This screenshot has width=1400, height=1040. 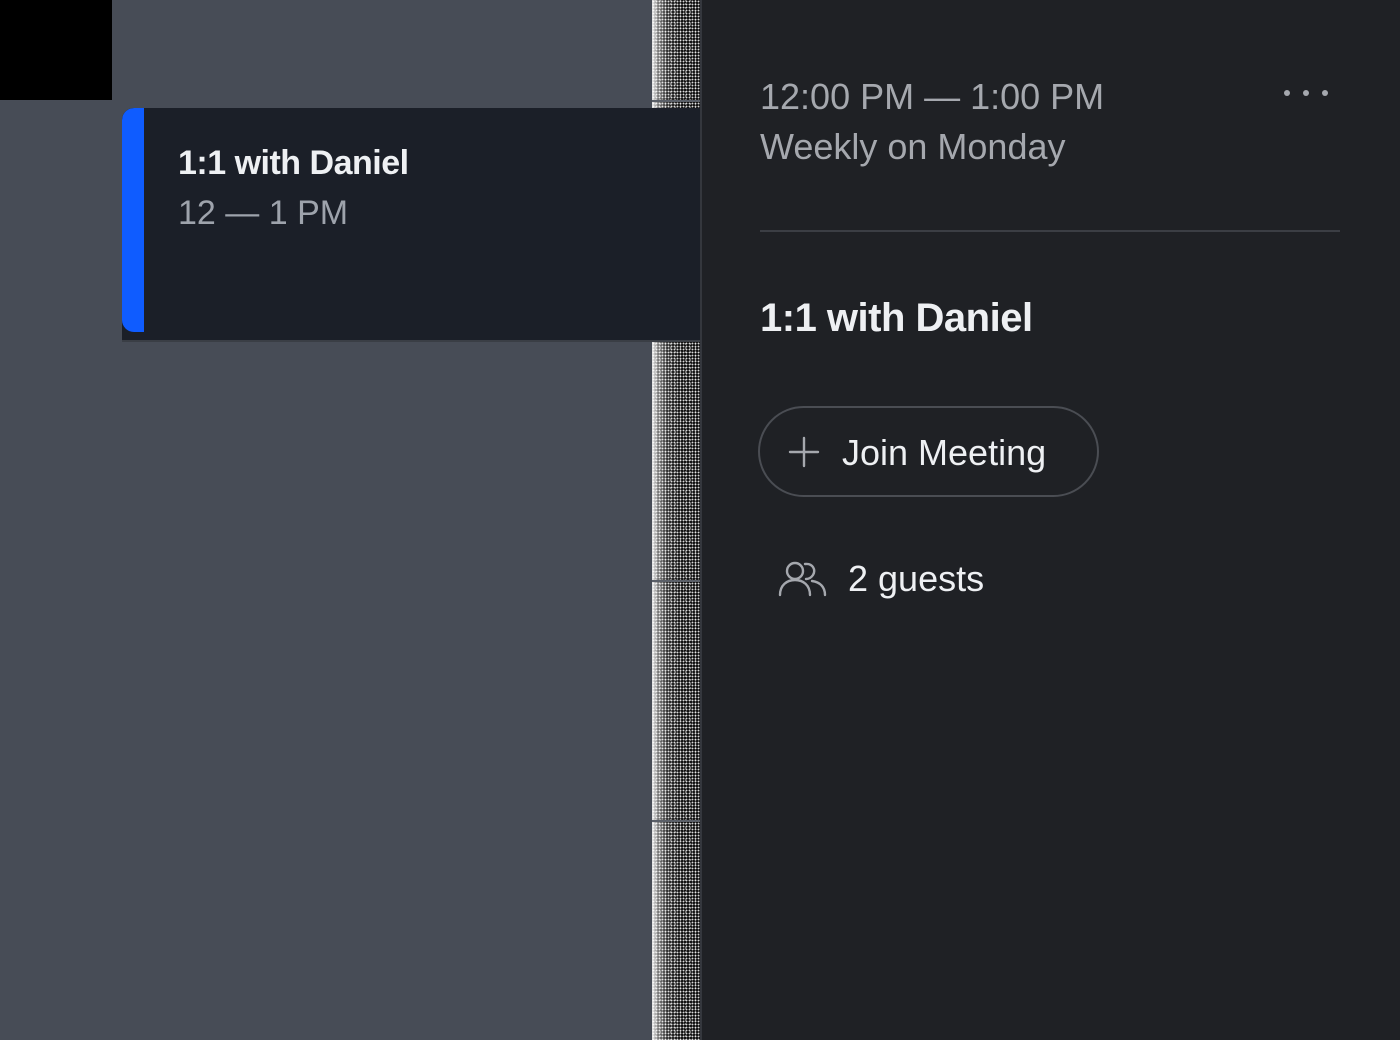 What do you see at coordinates (263, 213) in the screenshot?
I see `event-time: 12 — 1 PM` at bounding box center [263, 213].